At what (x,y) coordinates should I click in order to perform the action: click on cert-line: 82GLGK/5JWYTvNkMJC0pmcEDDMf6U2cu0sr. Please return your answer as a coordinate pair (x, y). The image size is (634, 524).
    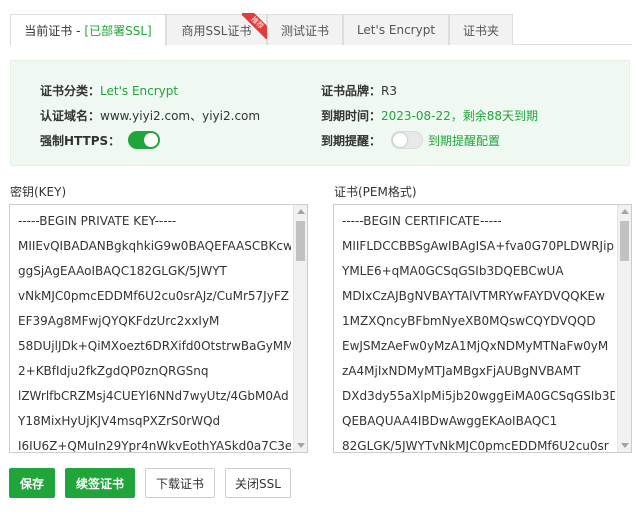
    Looking at the image, I should click on (475, 446).